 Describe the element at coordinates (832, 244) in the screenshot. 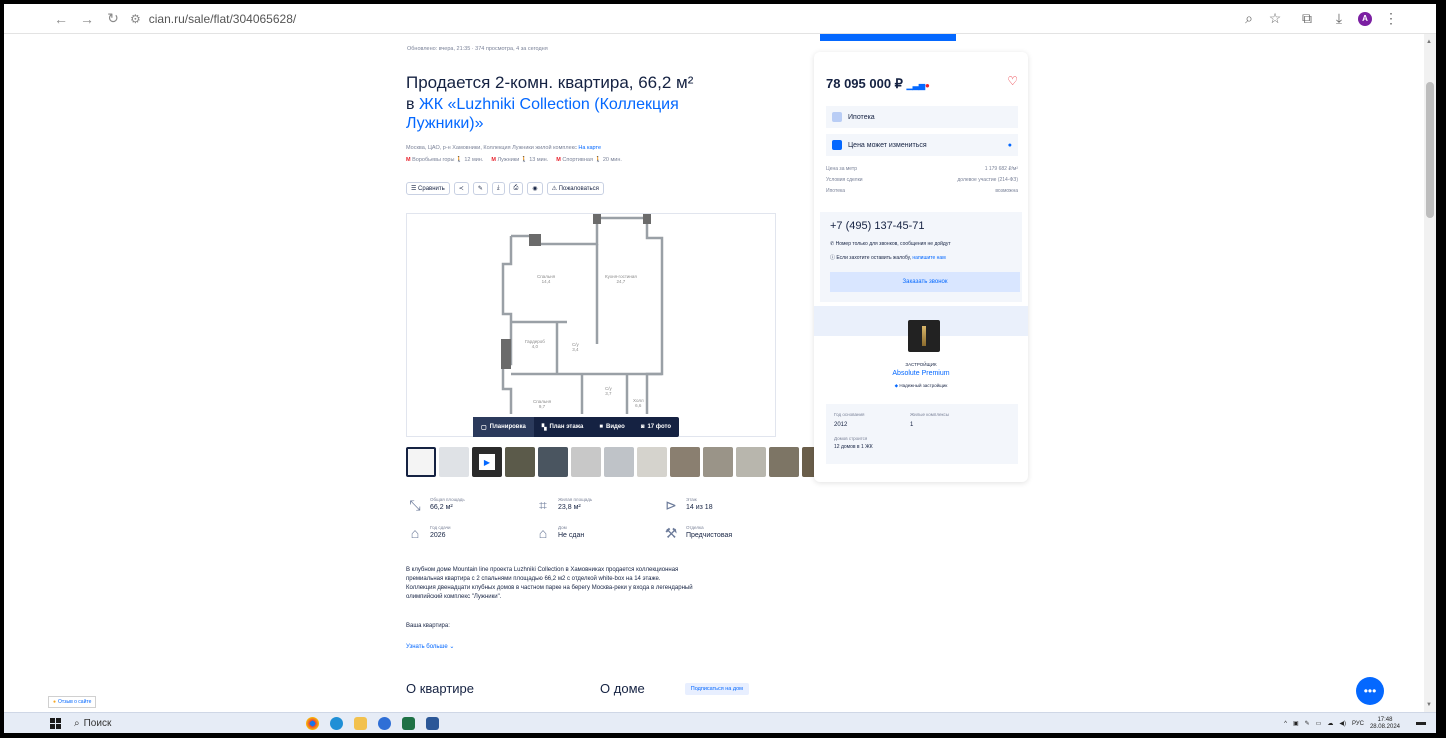

I see `phone-icon: ✆` at that location.